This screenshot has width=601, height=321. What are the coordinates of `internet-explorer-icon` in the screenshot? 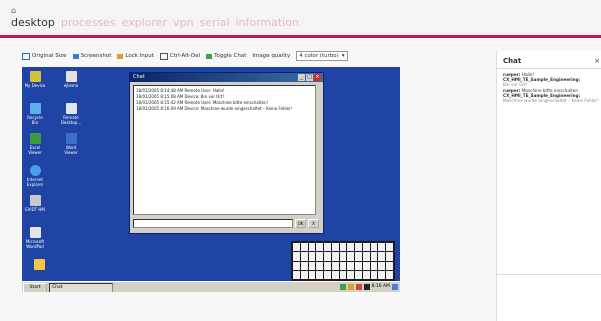 It's located at (35, 170).